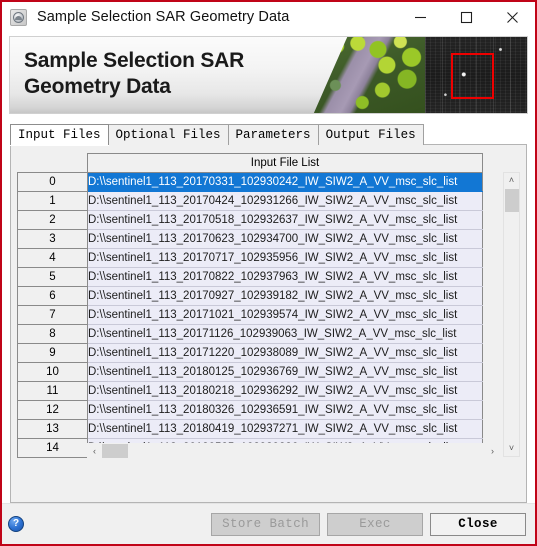 The height and width of the screenshot is (546, 537). I want to click on row-header: 6, so click(52, 296).